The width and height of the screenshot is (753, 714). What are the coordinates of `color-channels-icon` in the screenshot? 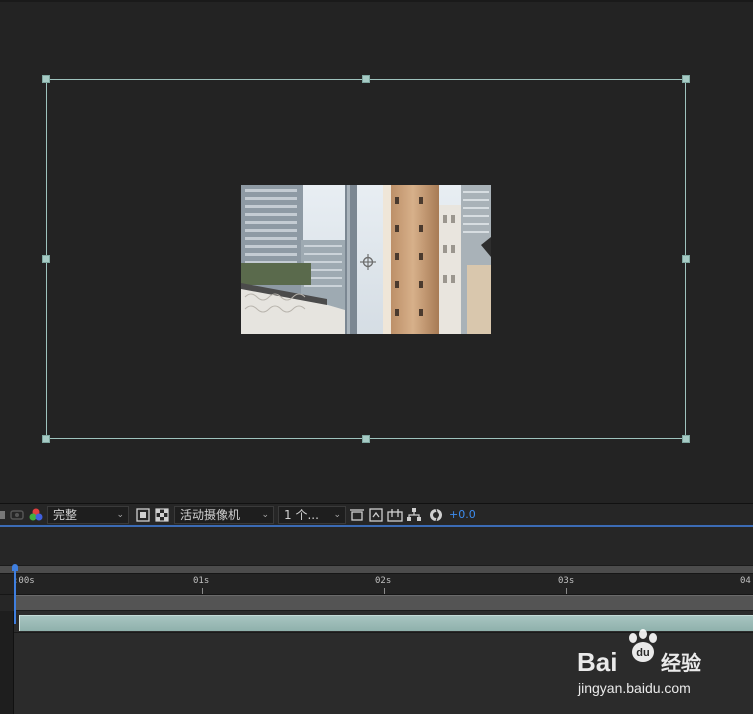 It's located at (36, 515).